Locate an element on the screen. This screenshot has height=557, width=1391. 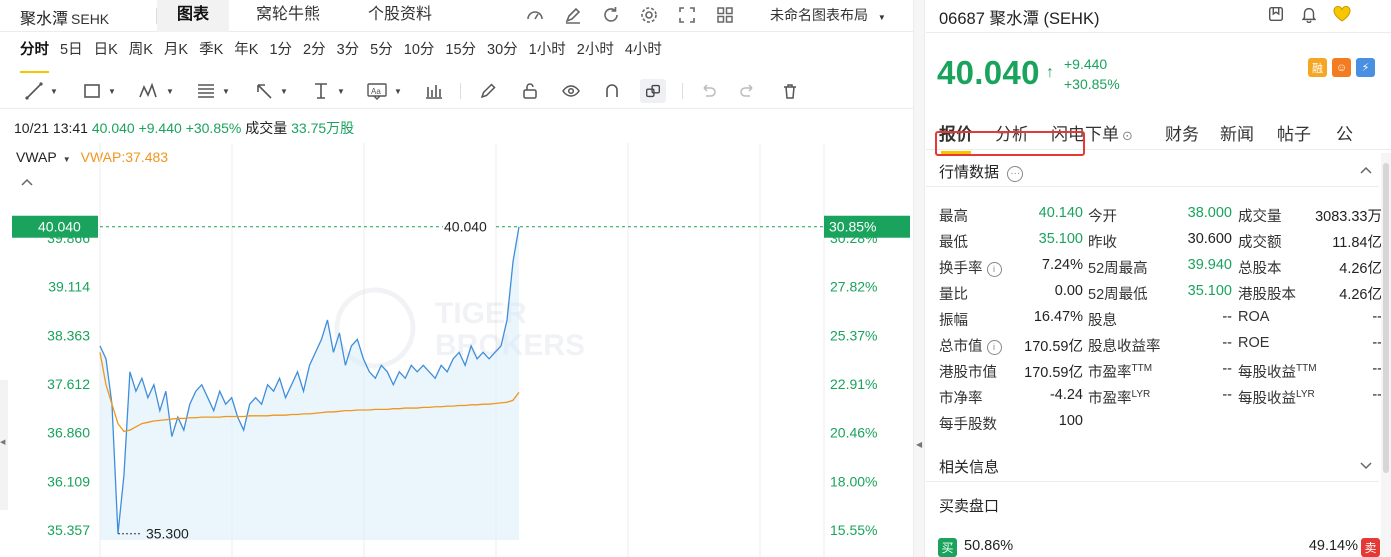
quote-label: 港股市值 is located at coordinates (968, 371).